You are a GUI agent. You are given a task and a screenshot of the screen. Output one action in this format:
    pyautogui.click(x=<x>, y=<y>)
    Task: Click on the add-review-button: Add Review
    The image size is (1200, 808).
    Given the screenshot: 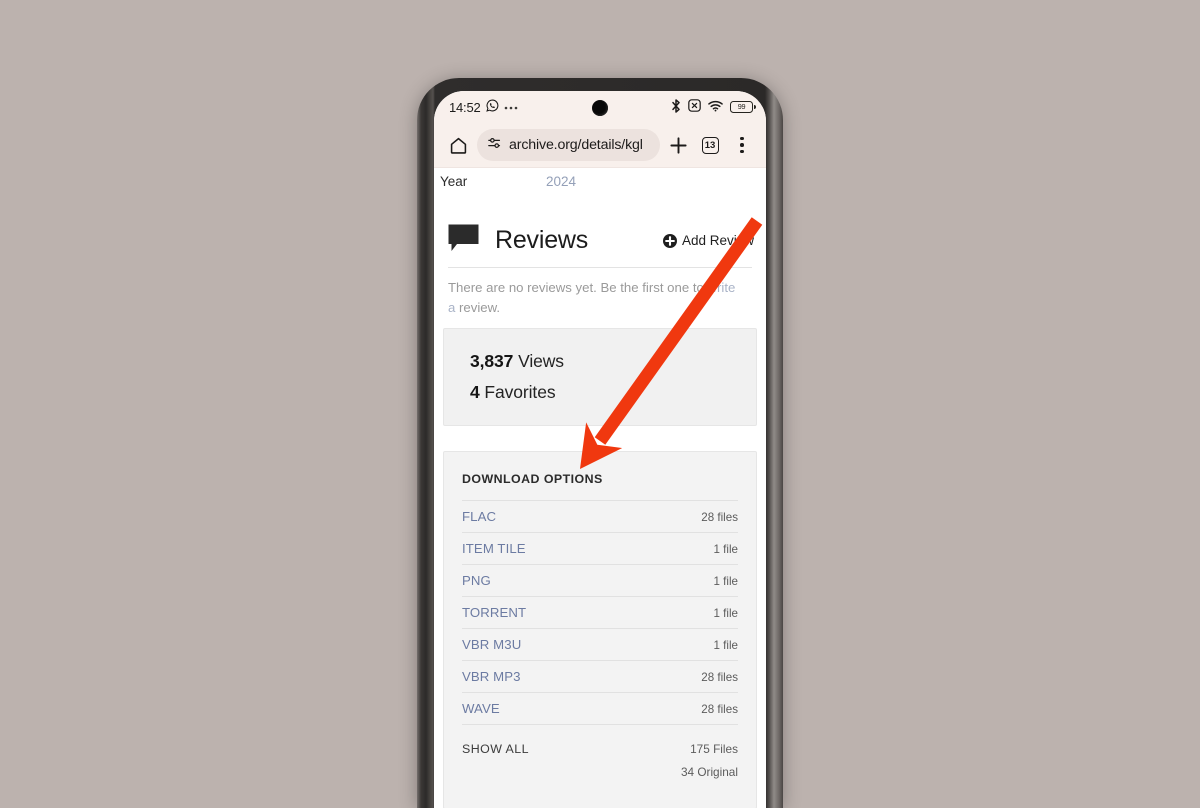 What is the action you would take?
    pyautogui.click(x=710, y=240)
    